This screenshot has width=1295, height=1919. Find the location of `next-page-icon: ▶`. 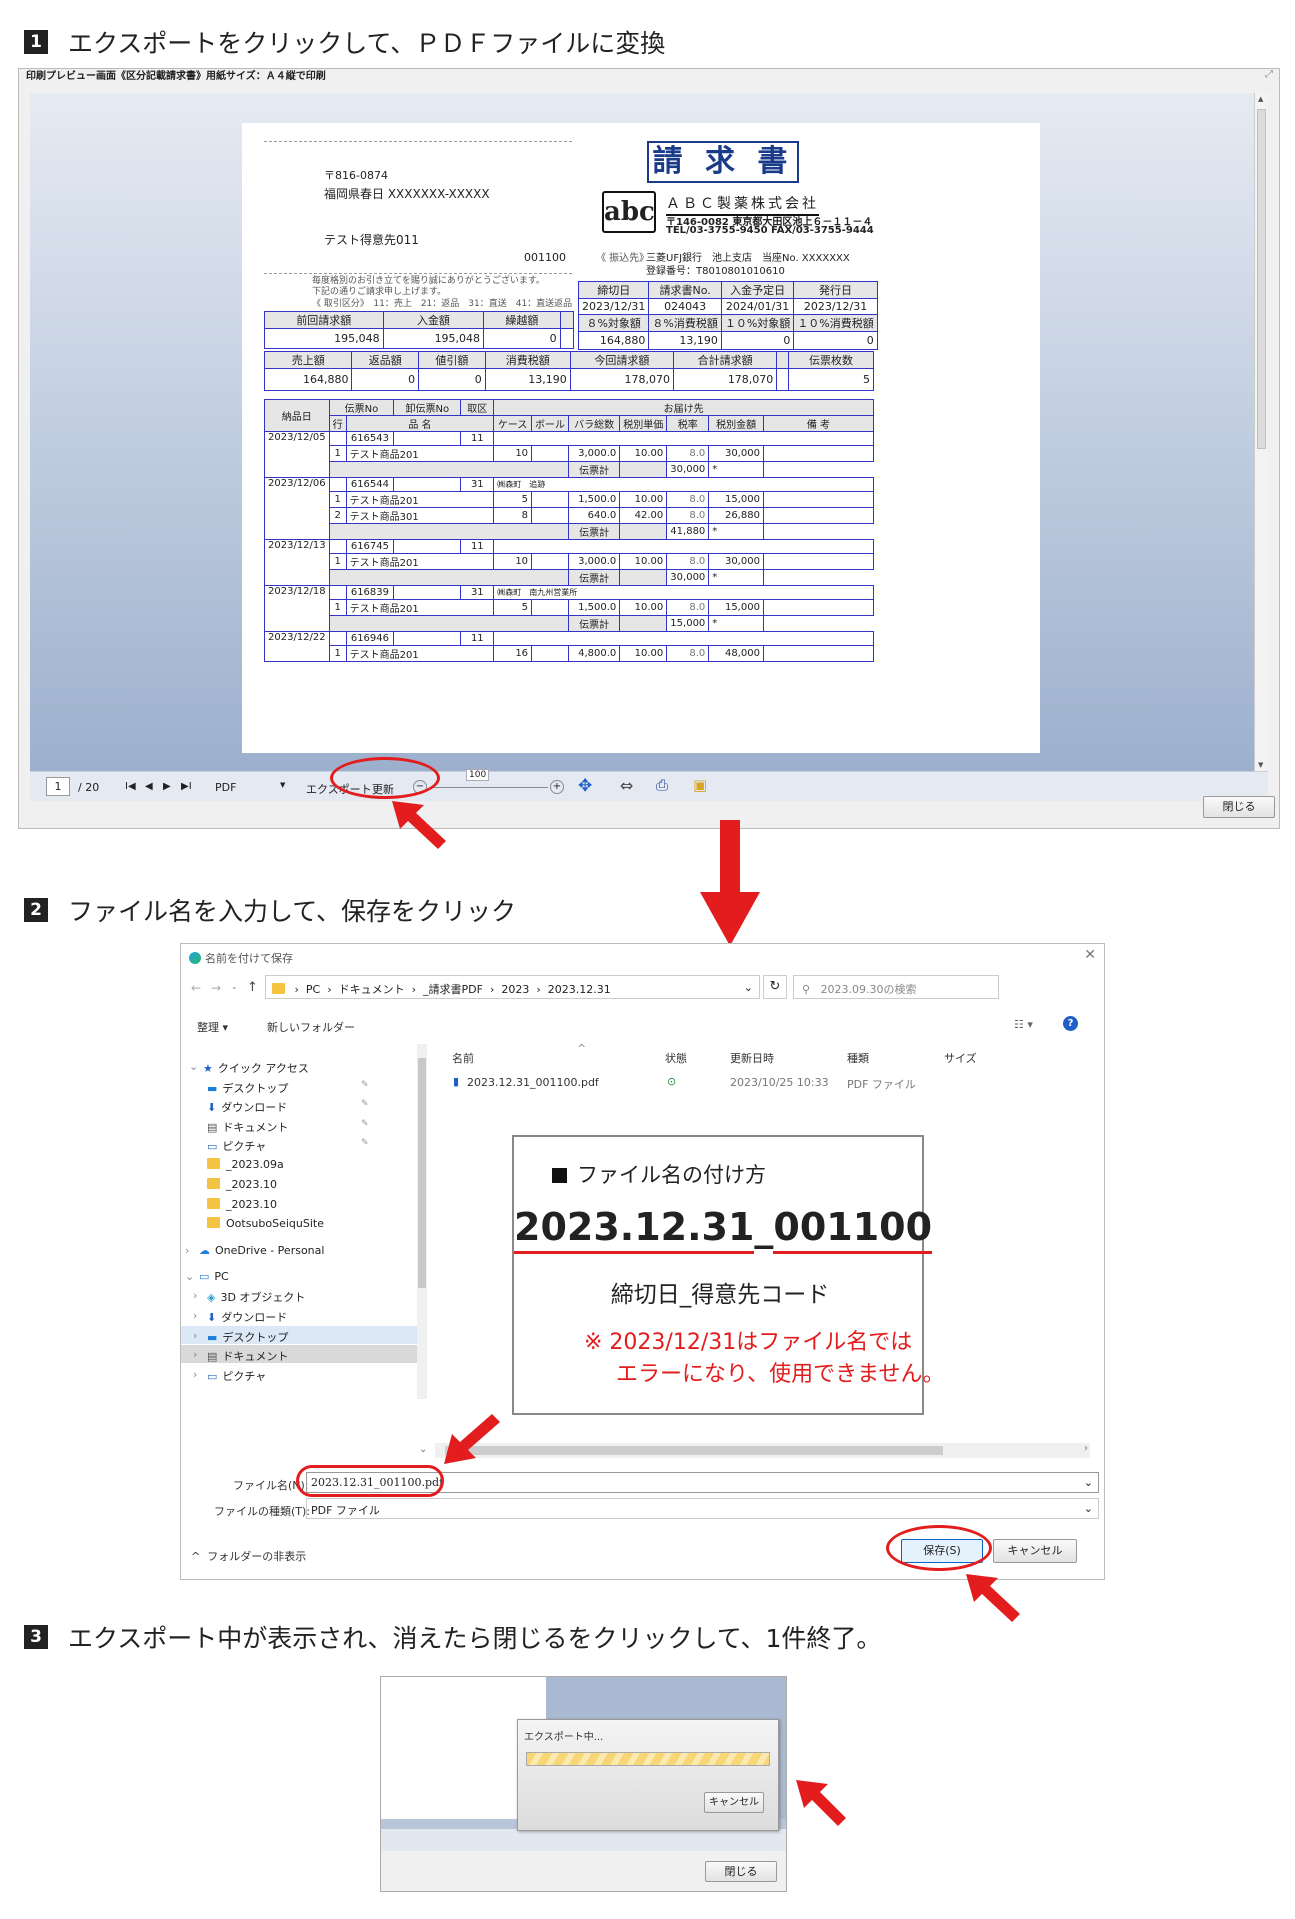

next-page-icon: ▶ is located at coordinates (167, 786).